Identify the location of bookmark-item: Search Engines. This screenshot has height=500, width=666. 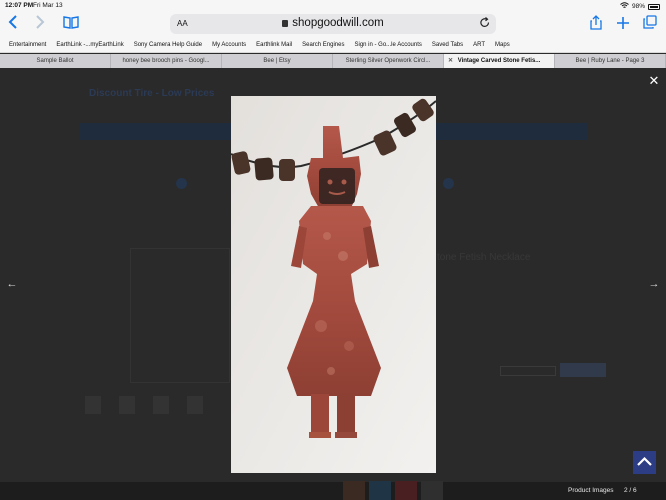
(323, 45).